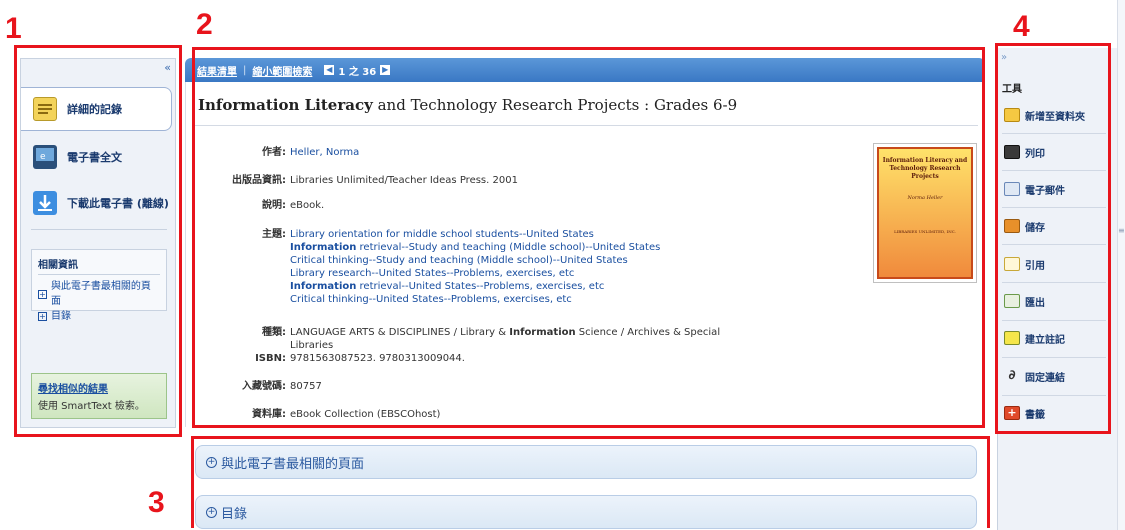 This screenshot has width=1125, height=530. What do you see at coordinates (204, 24) in the screenshot?
I see `annotation-number-2: 2` at bounding box center [204, 24].